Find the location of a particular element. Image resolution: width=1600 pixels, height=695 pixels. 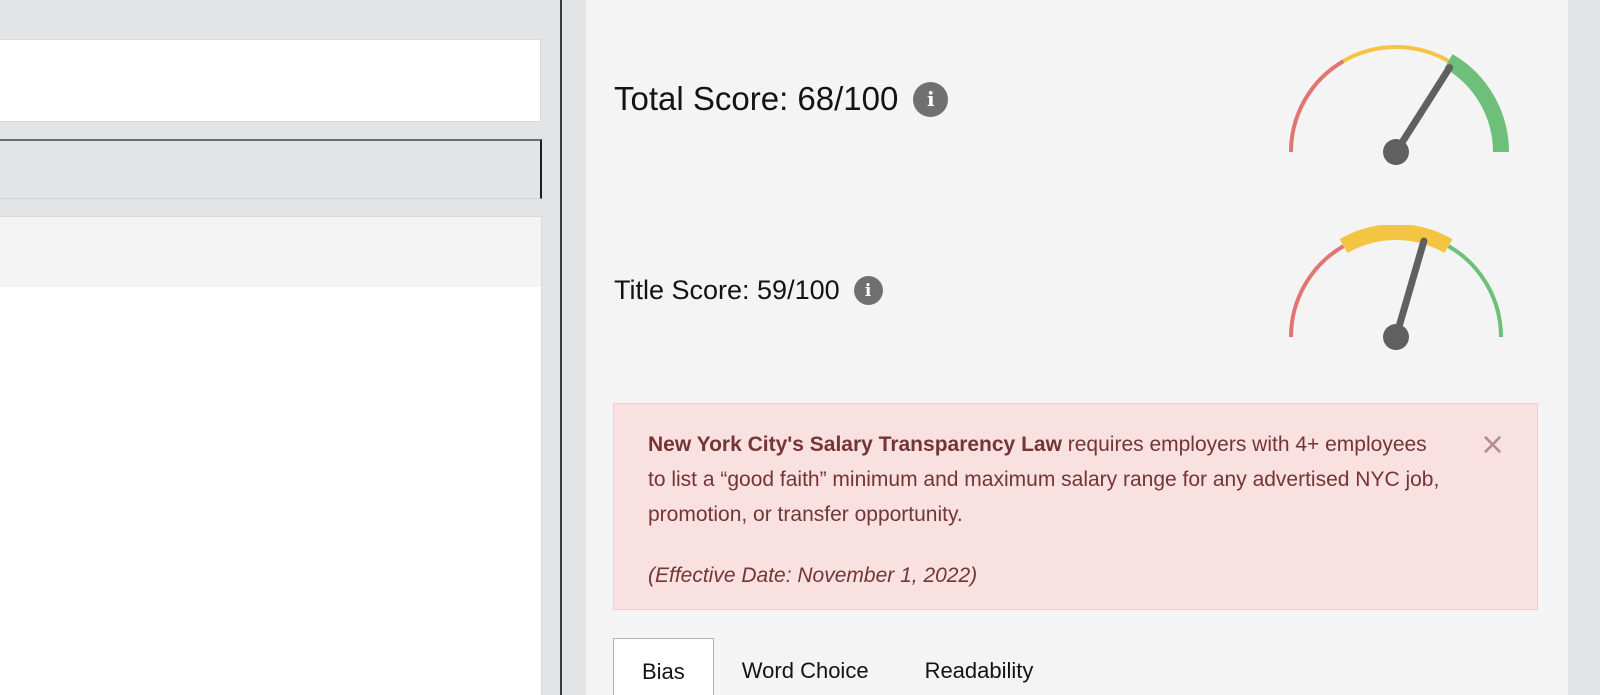

tab-bias: Bias is located at coordinates (663, 666).